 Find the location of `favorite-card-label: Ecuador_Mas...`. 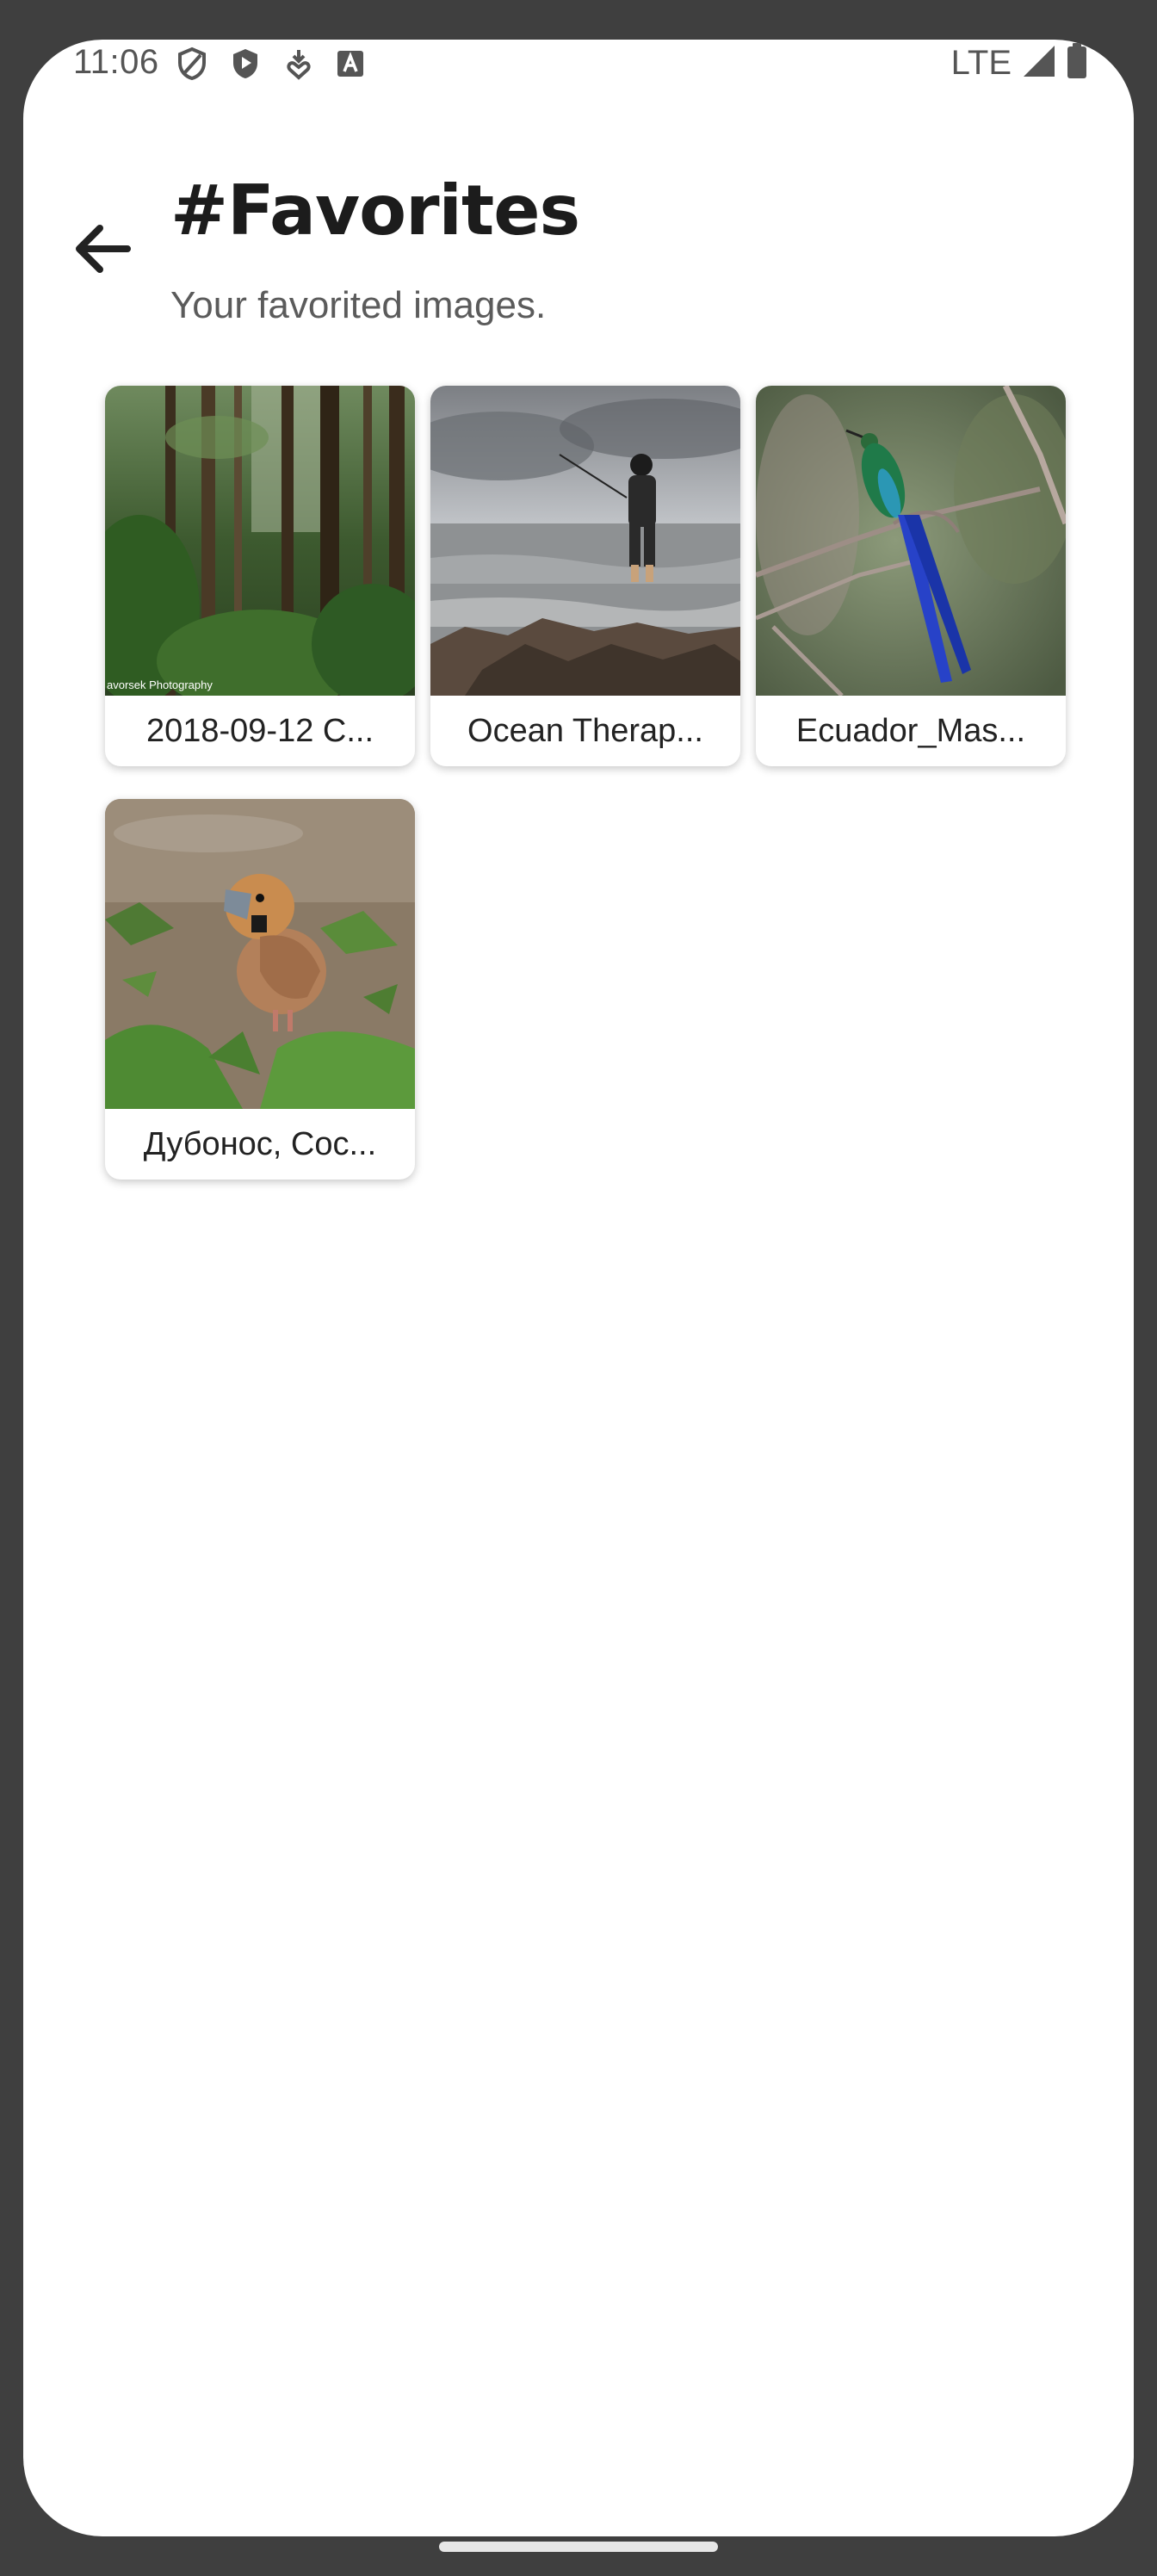

favorite-card-label: Ecuador_Mas... is located at coordinates (910, 731).